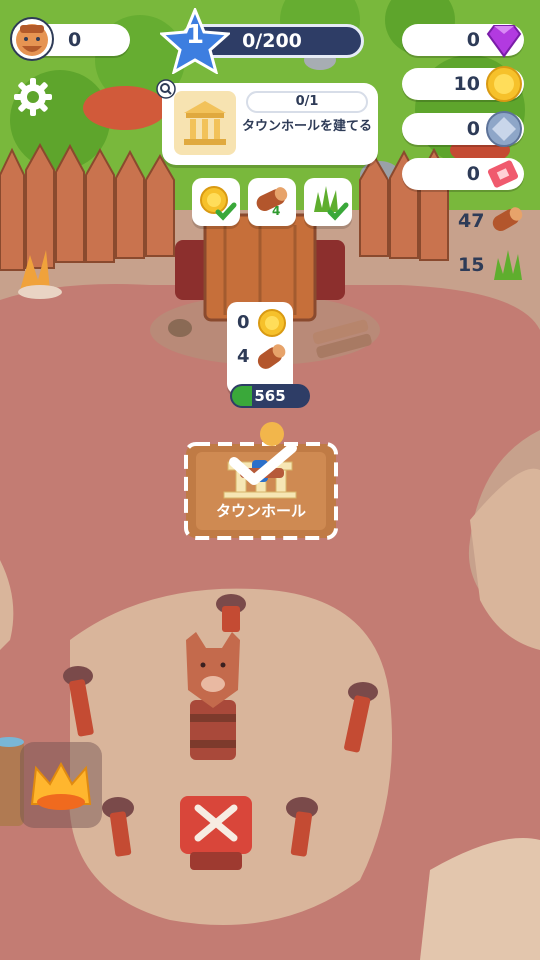 Image resolution: width=540 pixels, height=960 pixels. I want to click on quest-card: 0/1 タウンホールを建てる, so click(270, 124).